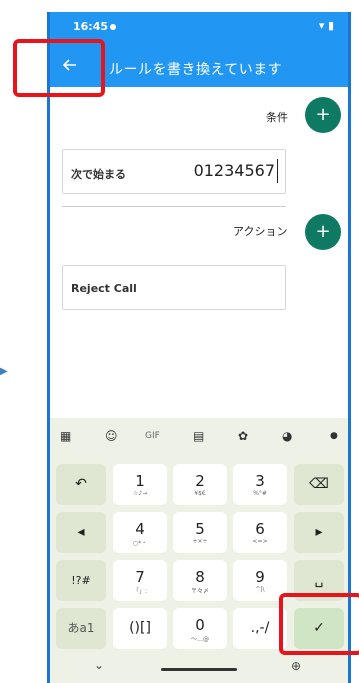  What do you see at coordinates (323, 232) in the screenshot?
I see `add-action-button: +` at bounding box center [323, 232].